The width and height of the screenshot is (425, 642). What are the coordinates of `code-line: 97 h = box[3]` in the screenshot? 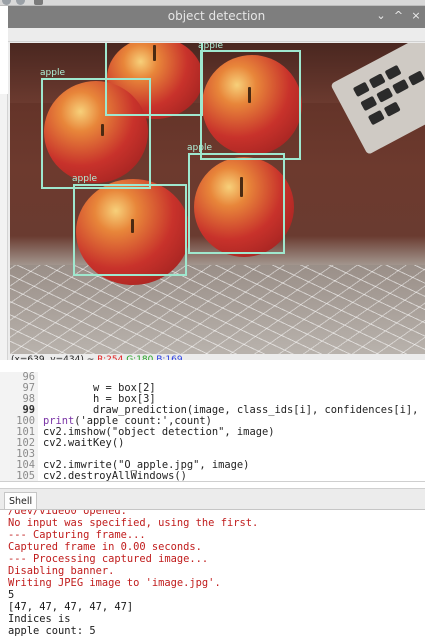 It's located at (212, 388).